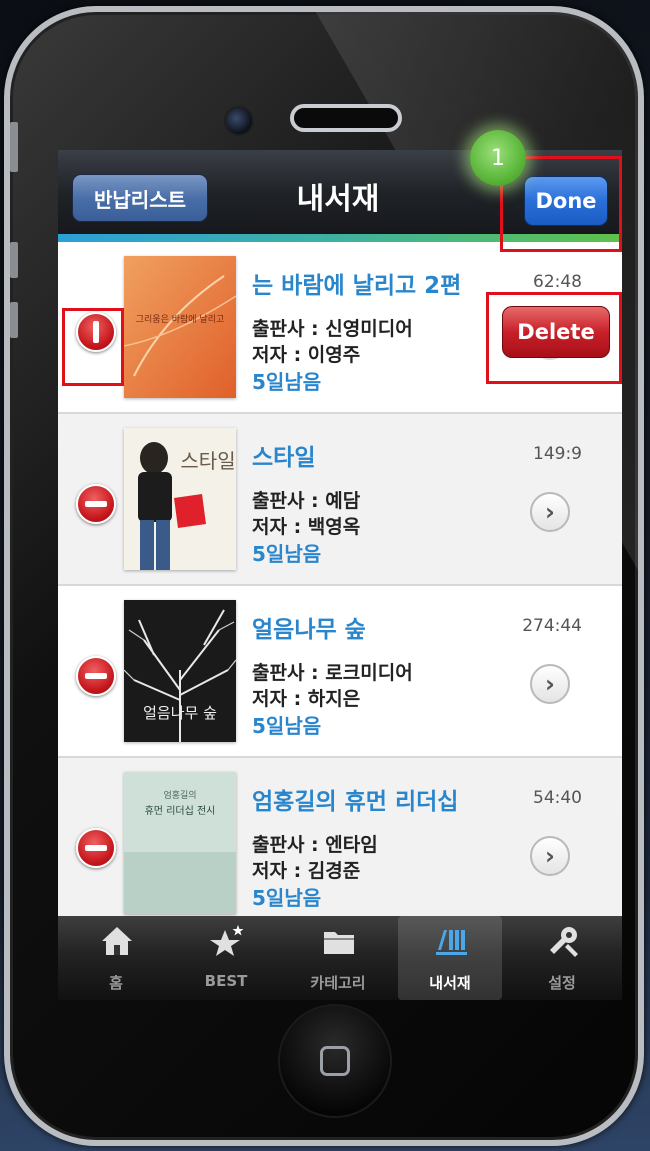 This screenshot has height=1151, width=650. What do you see at coordinates (332, 329) in the screenshot?
I see `book-publisher: 출판사 : 신영미디어` at bounding box center [332, 329].